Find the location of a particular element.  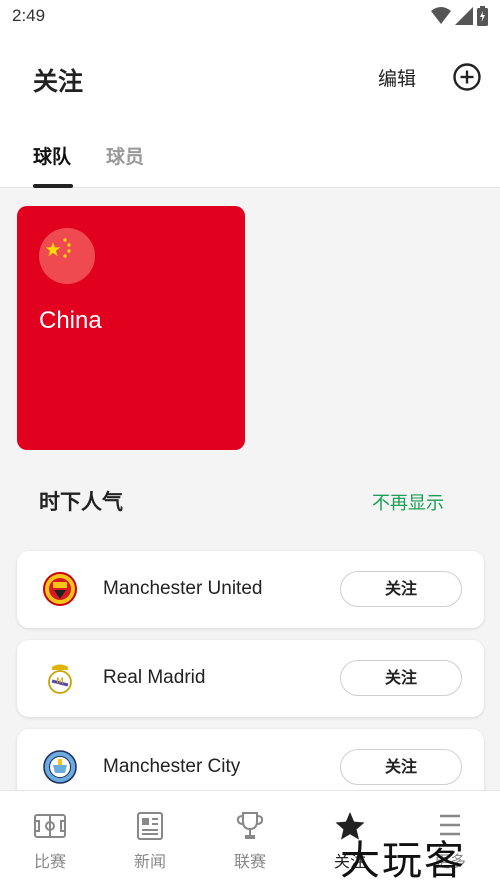

signal-icon is located at coordinates (464, 16).